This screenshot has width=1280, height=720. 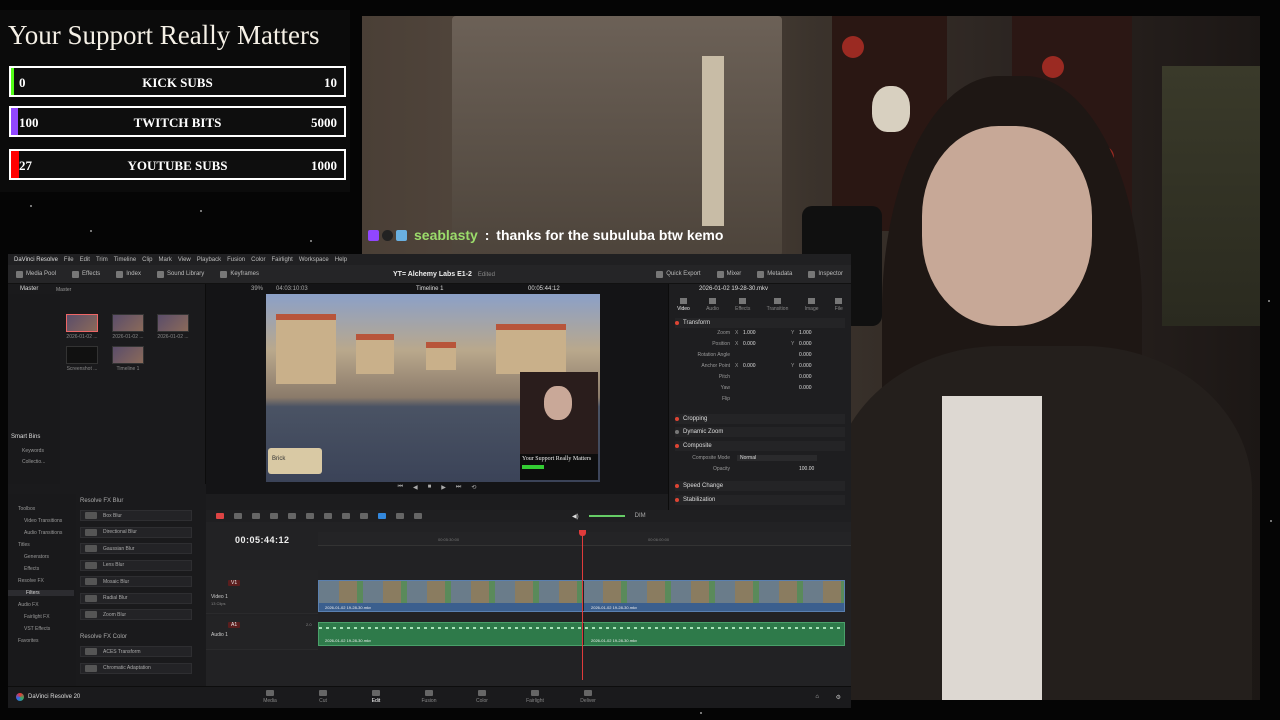 I want to click on menu-item: Edit, so click(x=85, y=260).